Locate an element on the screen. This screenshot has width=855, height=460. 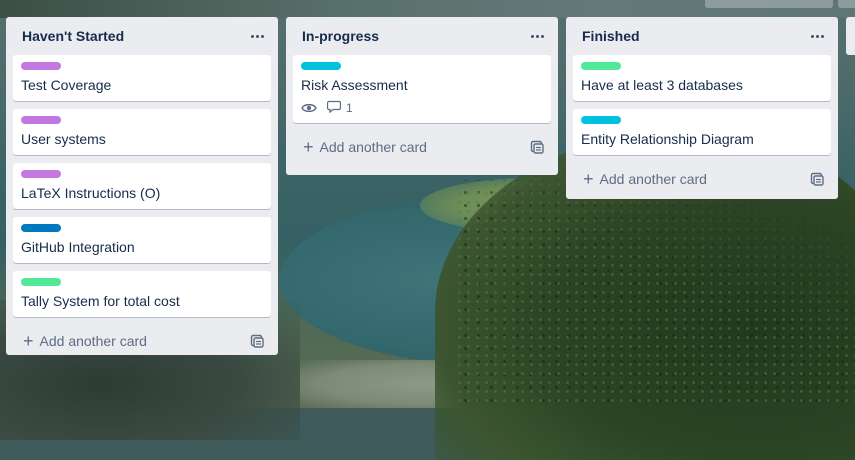
card-list: Risk Assessment 1 is located at coordinates (422, 89).